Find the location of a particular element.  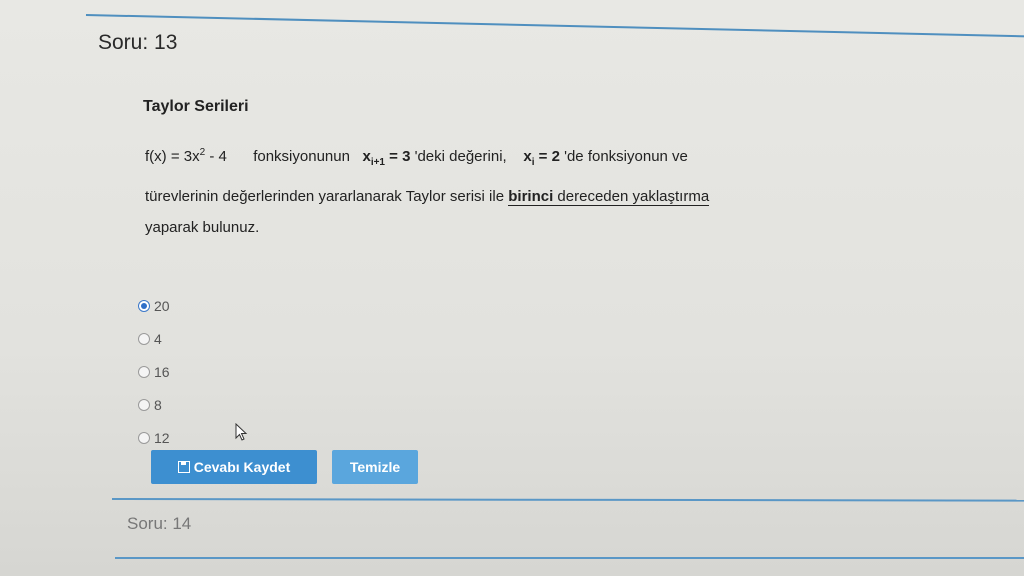

option-4: 4 is located at coordinates (154, 338).